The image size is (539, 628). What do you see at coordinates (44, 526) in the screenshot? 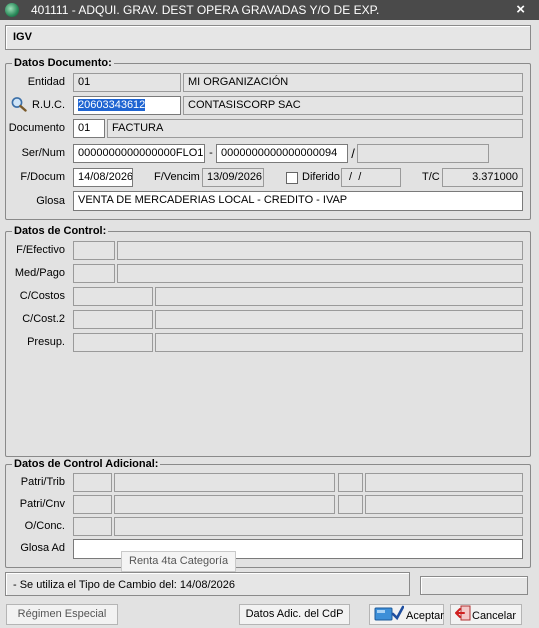
I see `oconc-label: O/Conc.` at bounding box center [44, 526].